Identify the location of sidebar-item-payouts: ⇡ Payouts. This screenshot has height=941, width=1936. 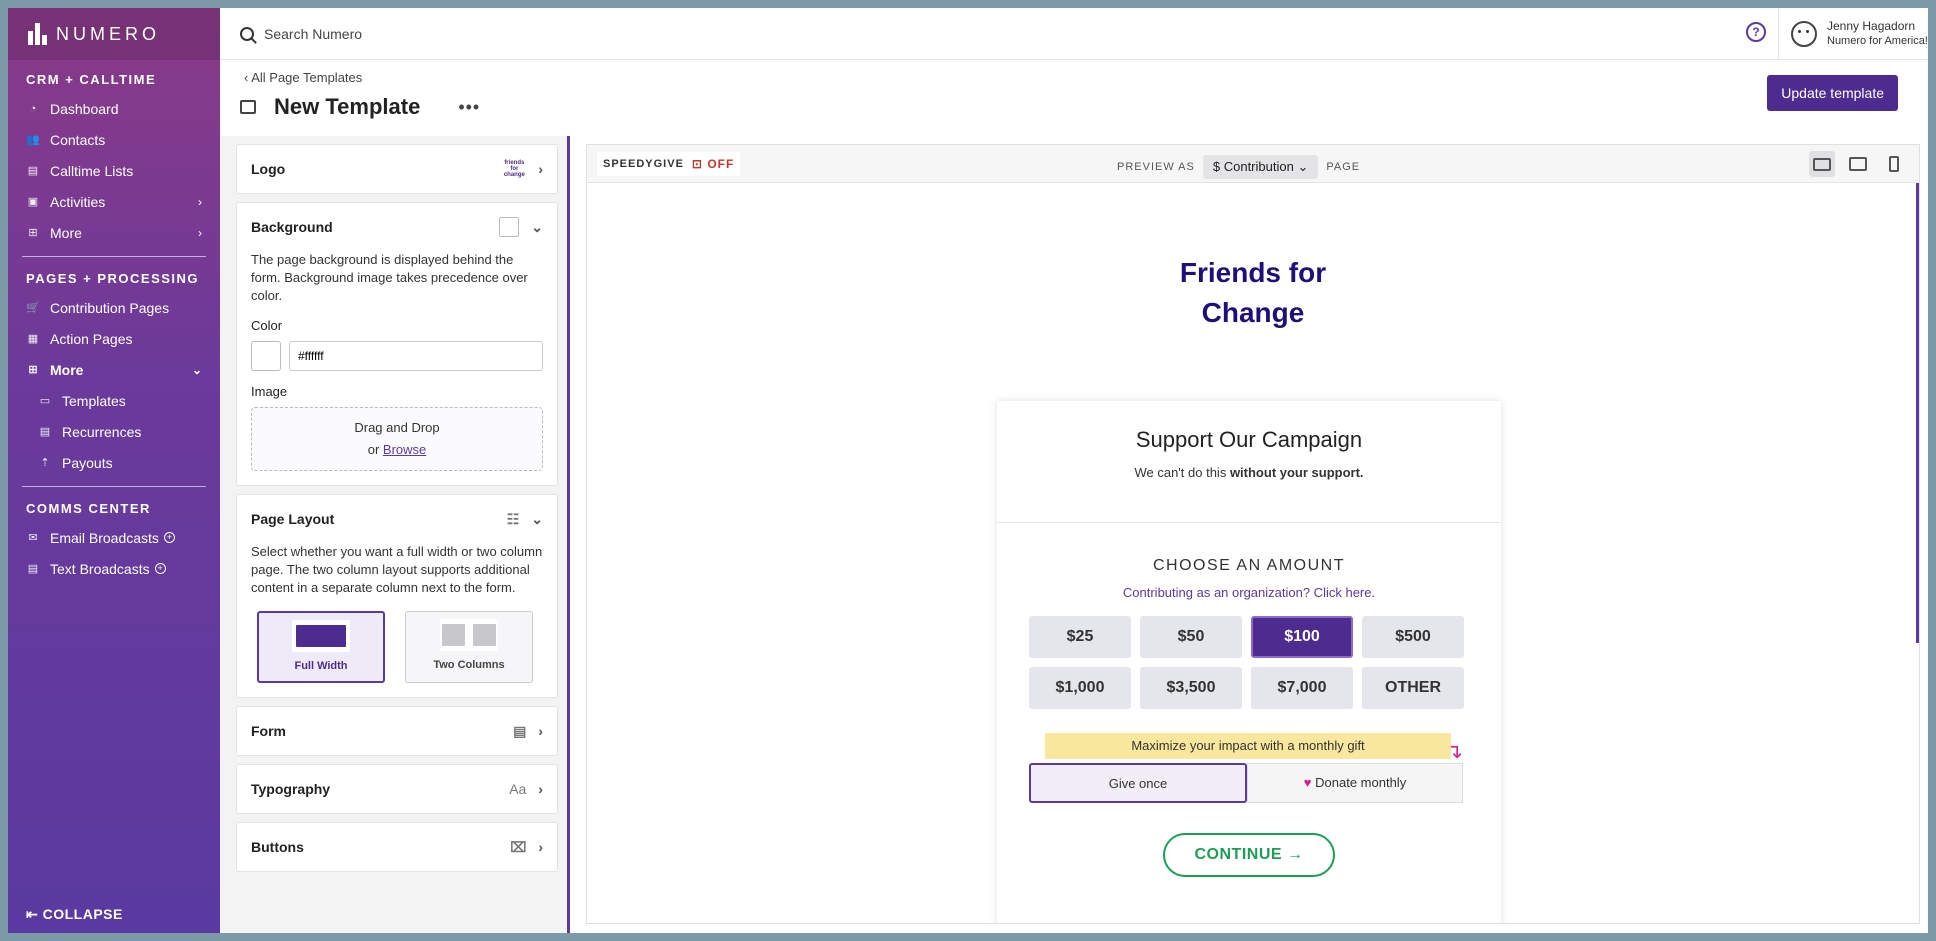
(114, 462).